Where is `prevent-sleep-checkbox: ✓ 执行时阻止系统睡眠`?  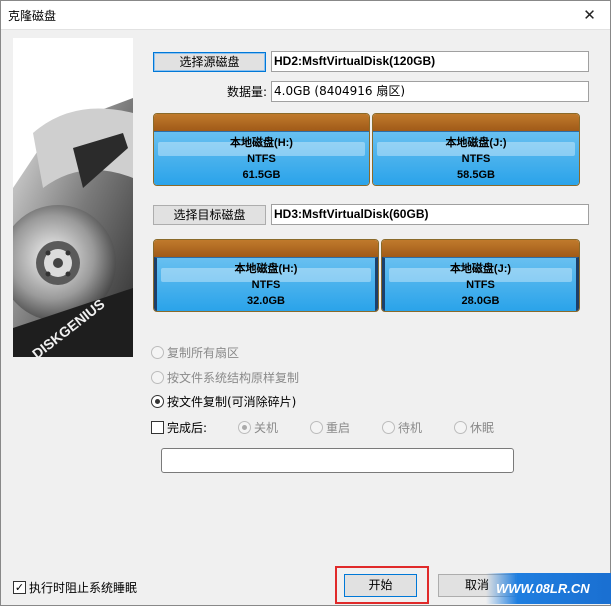
prevent-sleep-checkbox: ✓ 执行时阻止系统睡眠 is located at coordinates (75, 587).